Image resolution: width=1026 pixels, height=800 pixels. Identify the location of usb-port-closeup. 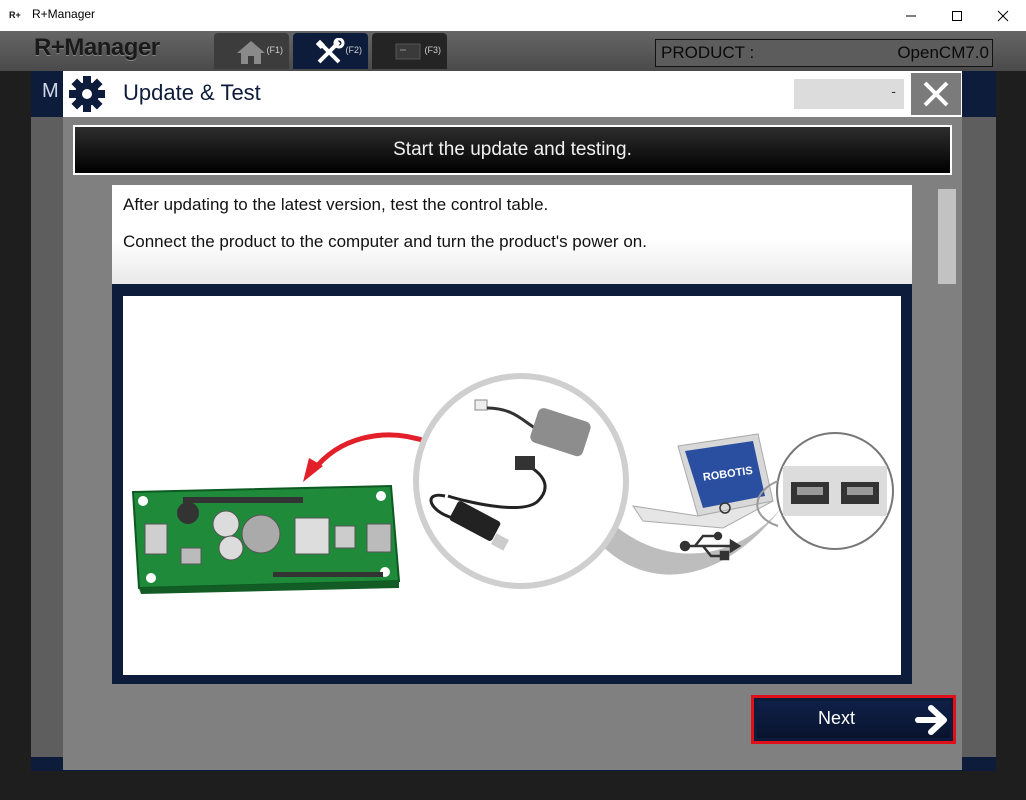
(825, 491).